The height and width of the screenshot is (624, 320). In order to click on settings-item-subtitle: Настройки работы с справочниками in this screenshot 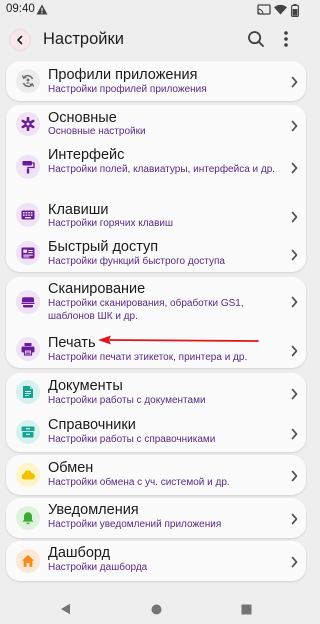, I will do `click(132, 439)`.